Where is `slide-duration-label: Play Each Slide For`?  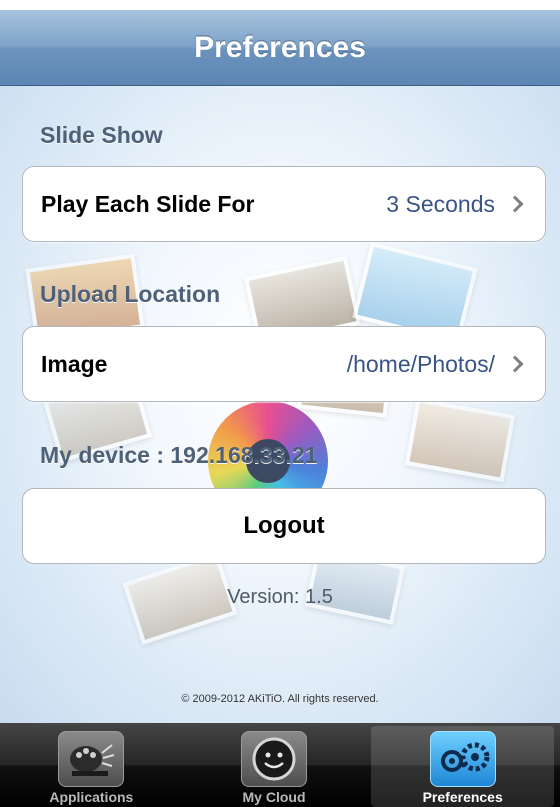
slide-duration-label: Play Each Slide For is located at coordinates (148, 203).